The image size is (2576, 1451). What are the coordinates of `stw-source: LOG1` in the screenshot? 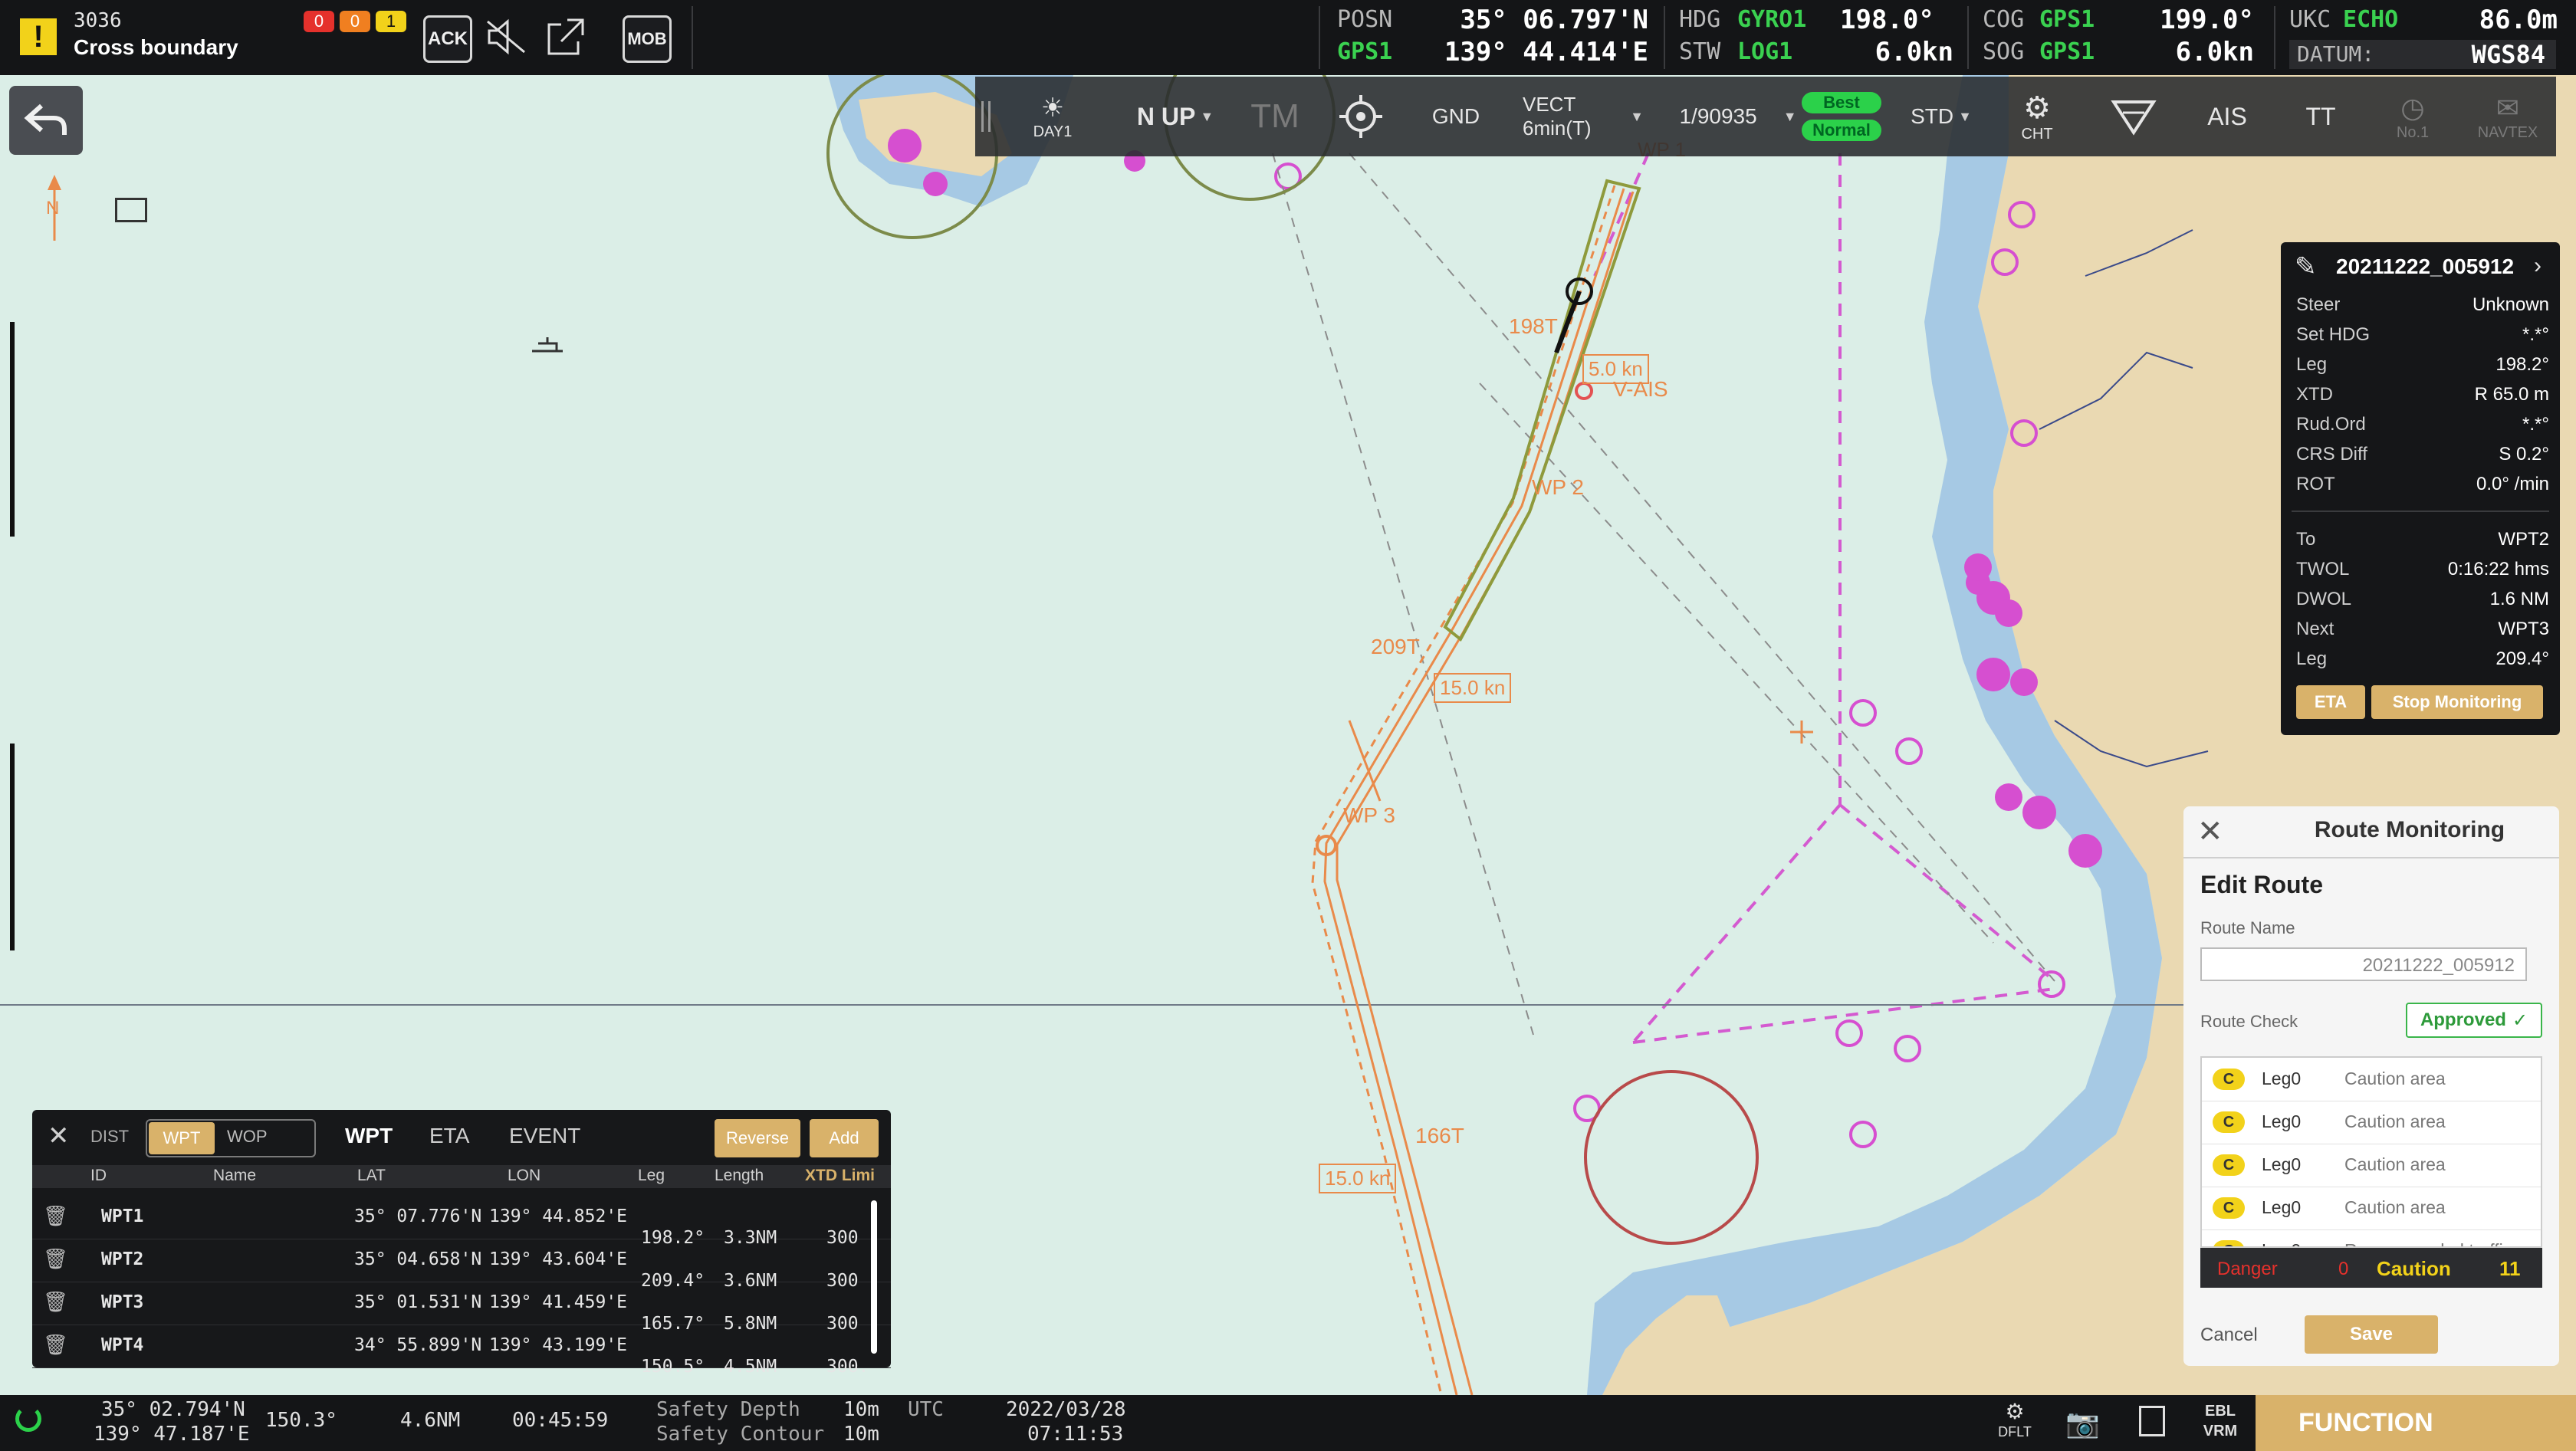 It's located at (1765, 52).